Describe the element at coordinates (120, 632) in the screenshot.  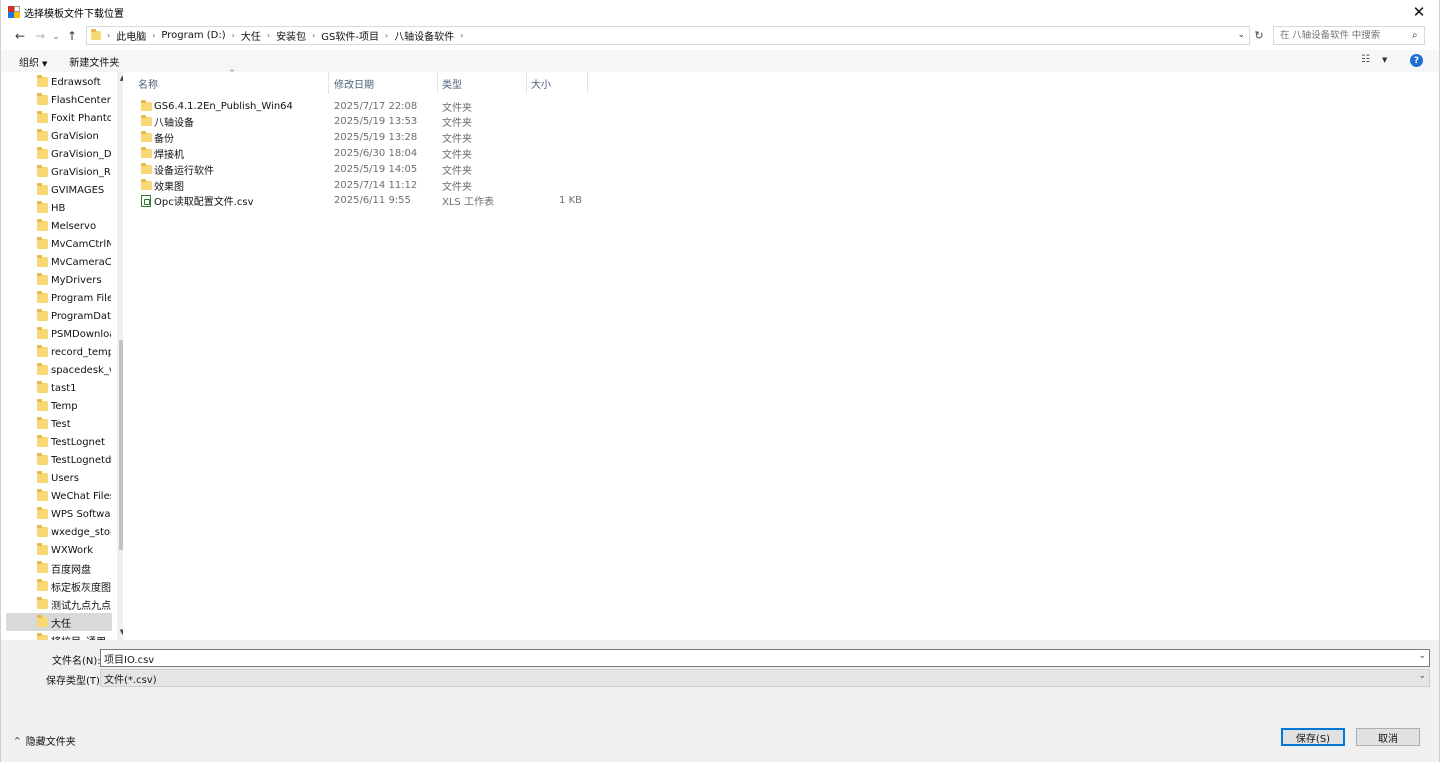
I see `scroll-down-arrow-icon: ▼` at that location.